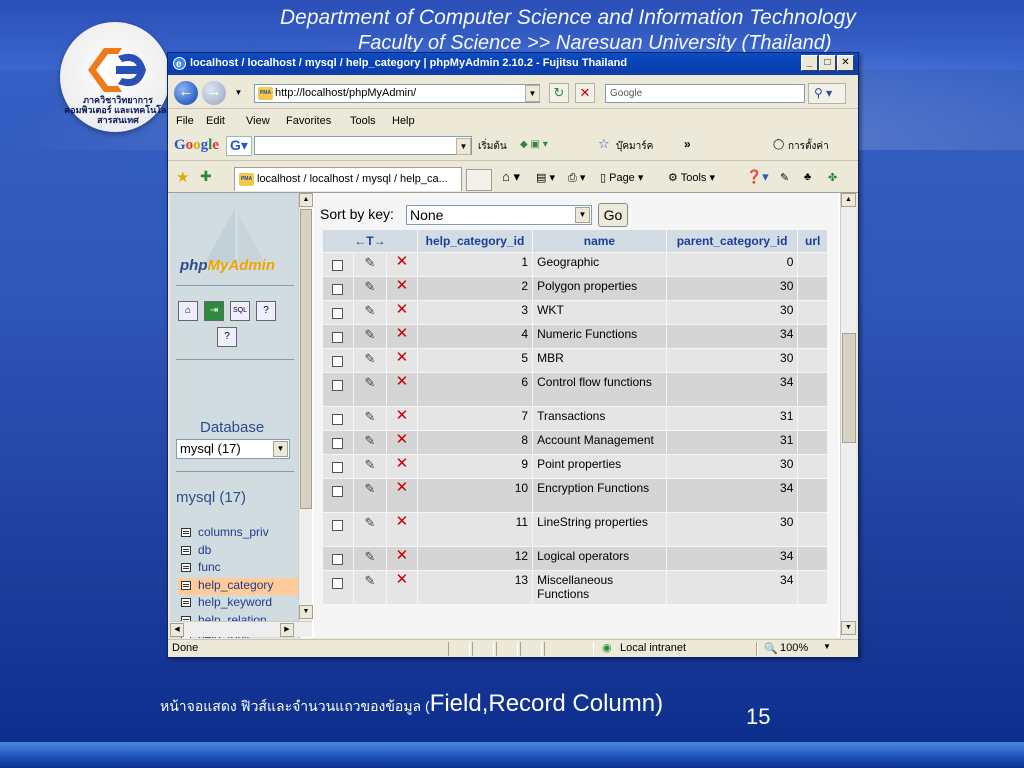  What do you see at coordinates (604, 144) in the screenshot?
I see `star-icon: ☆` at bounding box center [604, 144].